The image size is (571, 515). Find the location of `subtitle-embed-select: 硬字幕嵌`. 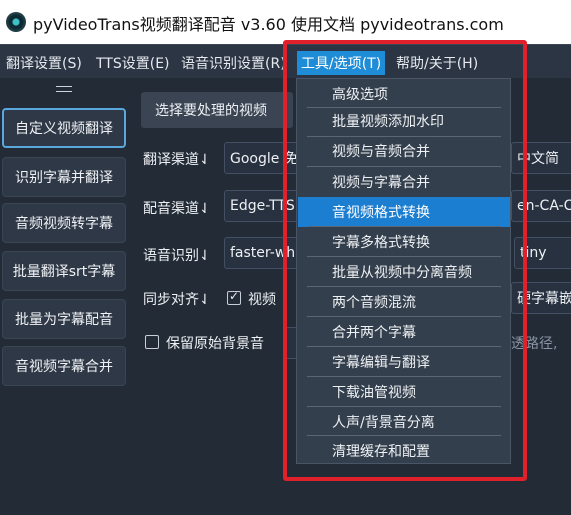

subtitle-embed-select: 硬字幕嵌 is located at coordinates (541, 298).